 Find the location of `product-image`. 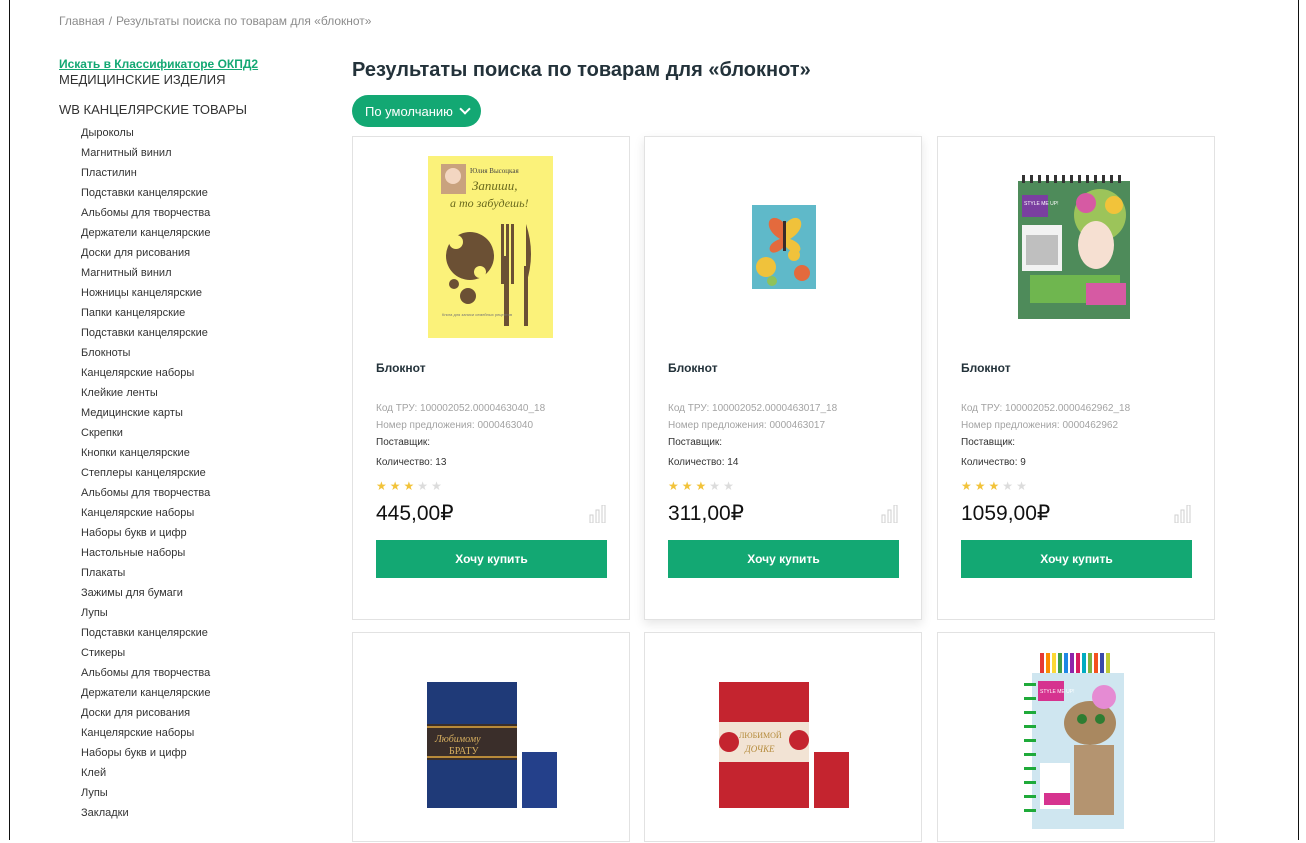

product-image is located at coordinates (783, 242).